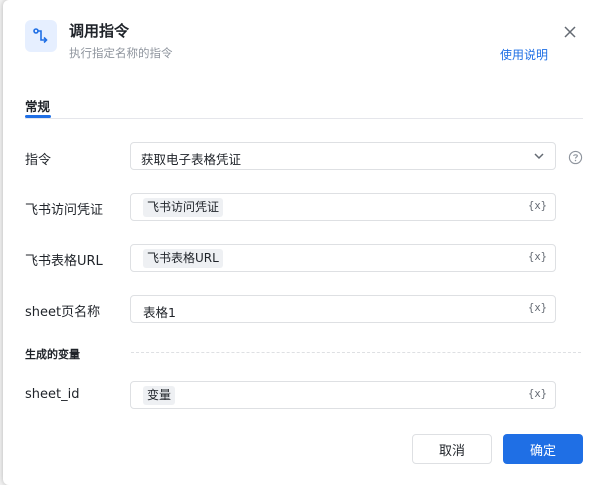 The width and height of the screenshot is (602, 485). I want to click on tab-general: 常规, so click(37, 105).